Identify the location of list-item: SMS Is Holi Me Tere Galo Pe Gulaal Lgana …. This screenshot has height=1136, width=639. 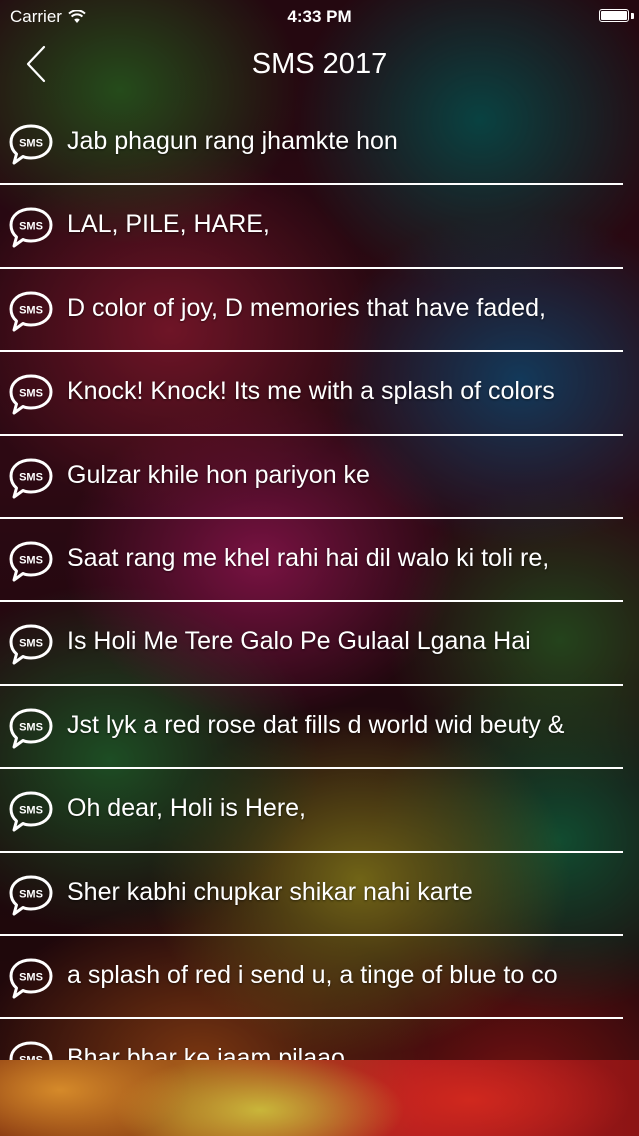
(319, 644).